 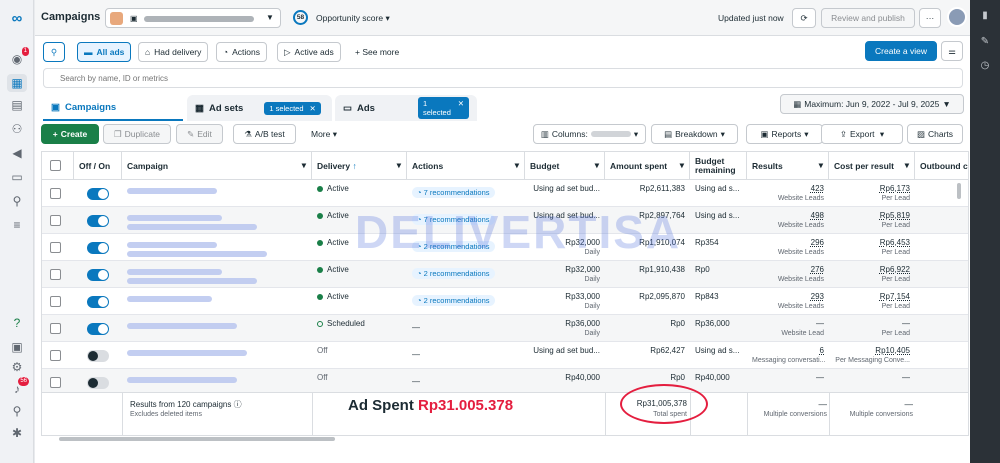 I want to click on info-icon: ⓘ, so click(x=238, y=404).